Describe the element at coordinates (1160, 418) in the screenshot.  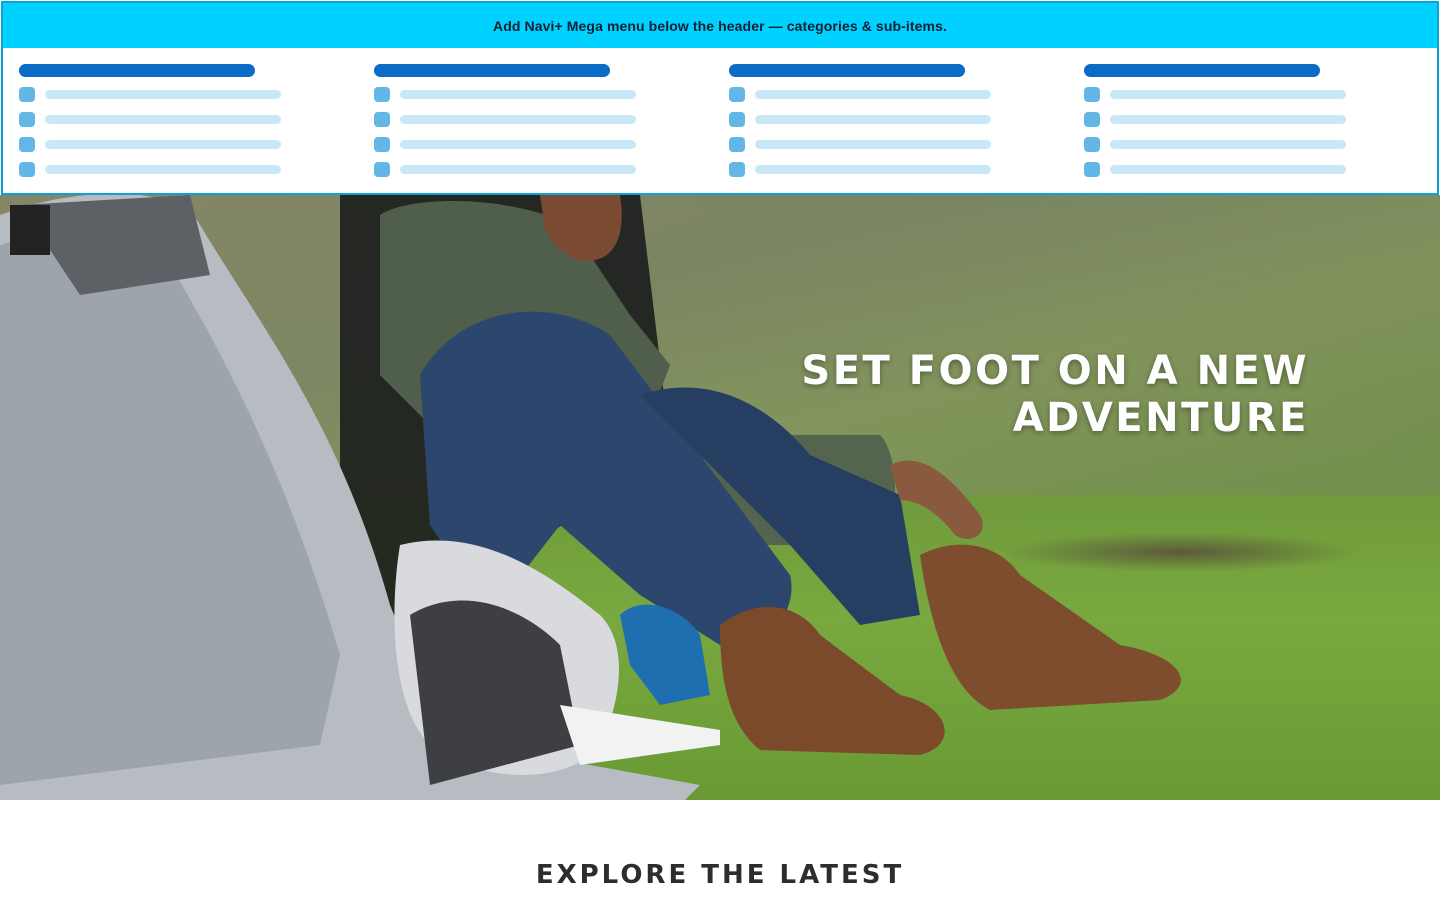
I see `hero-title-line-2: ADVENTURE` at that location.